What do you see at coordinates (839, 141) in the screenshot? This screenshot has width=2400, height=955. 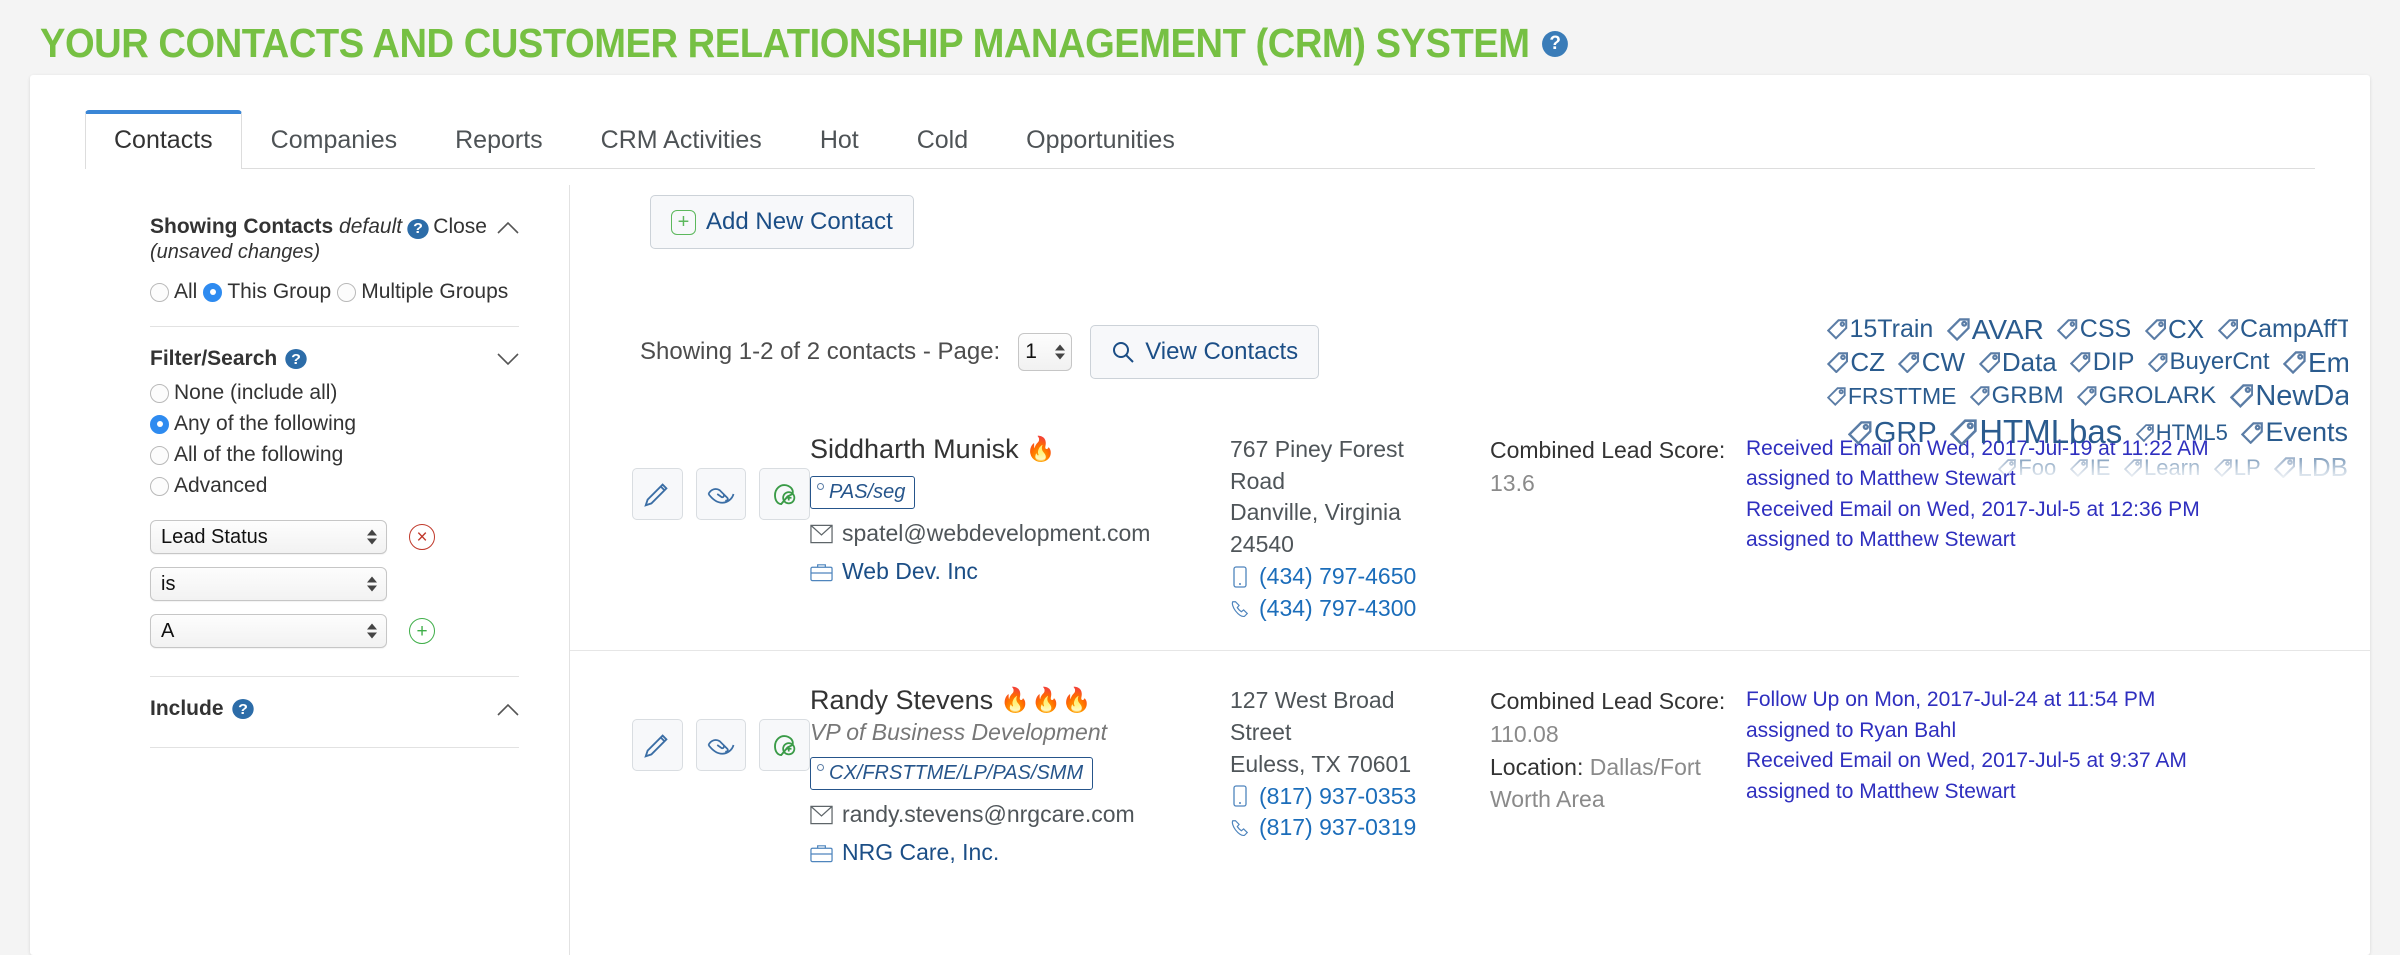 I see `tab-hot: Hot` at bounding box center [839, 141].